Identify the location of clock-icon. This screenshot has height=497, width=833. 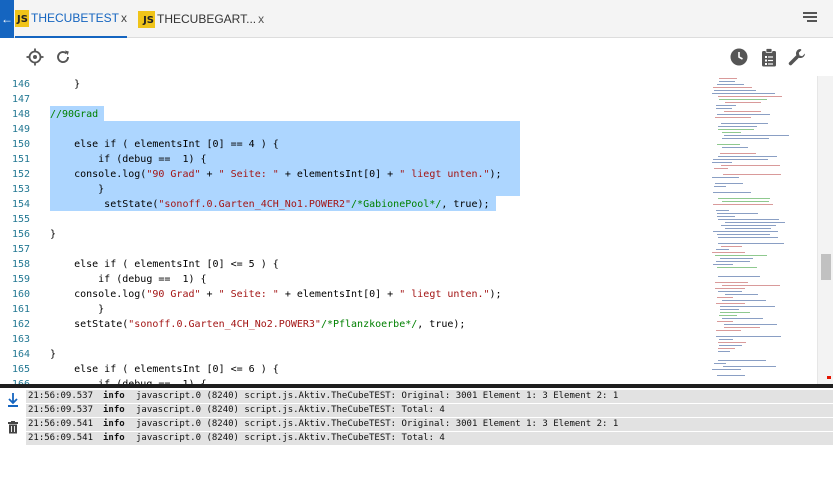
(739, 57).